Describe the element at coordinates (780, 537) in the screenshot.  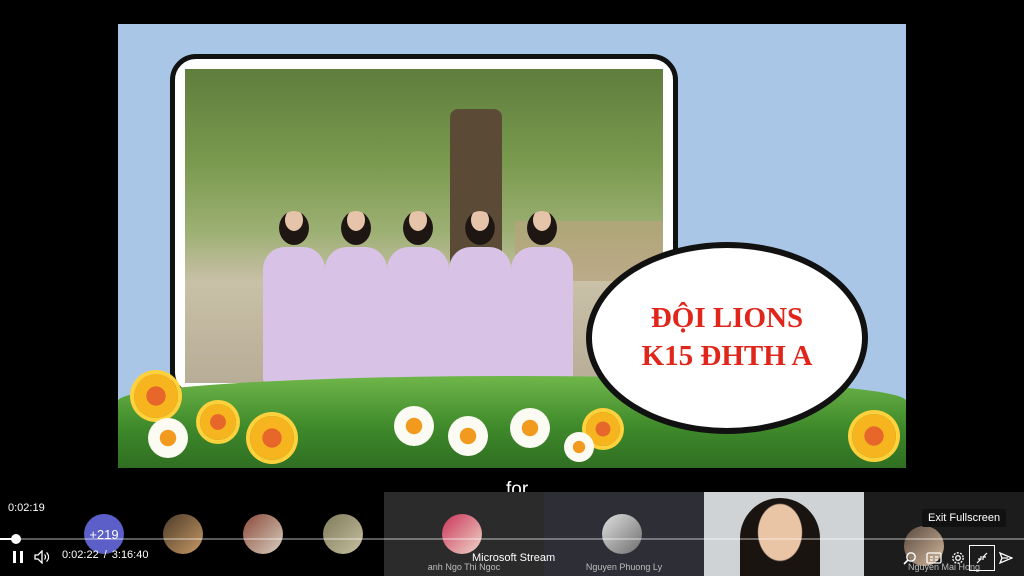
I see `participant-video` at that location.